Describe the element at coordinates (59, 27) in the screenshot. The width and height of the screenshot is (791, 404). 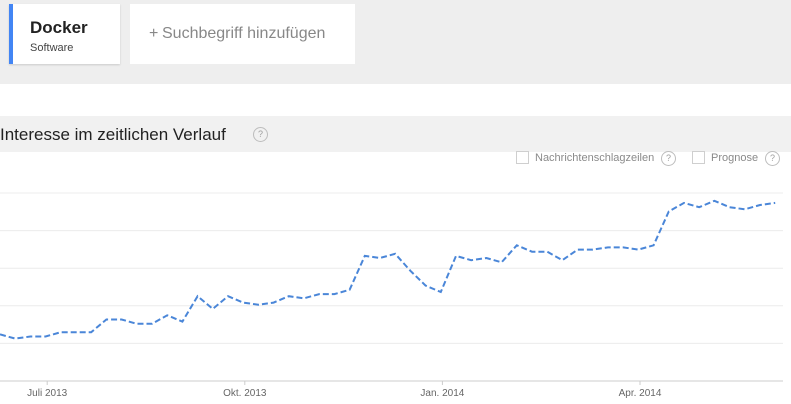
I see `search-term-name: Docker` at that location.